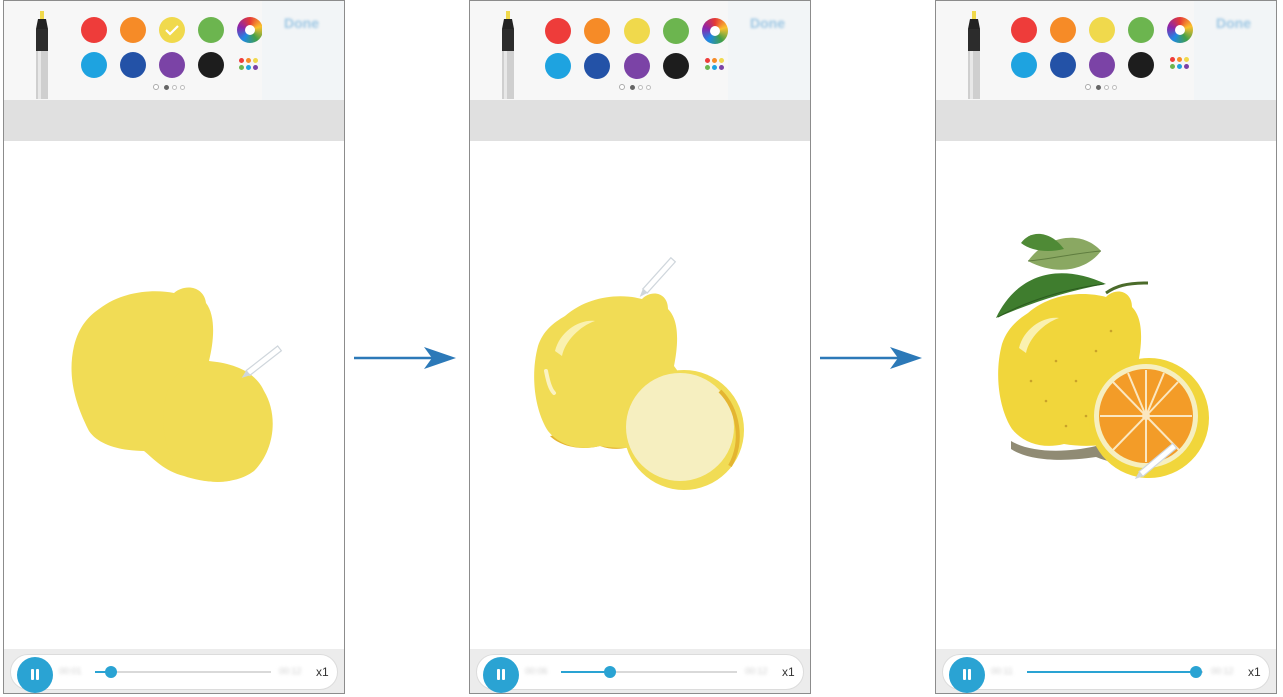  I want to click on elapsed-time: 00:11, so click(1002, 671).